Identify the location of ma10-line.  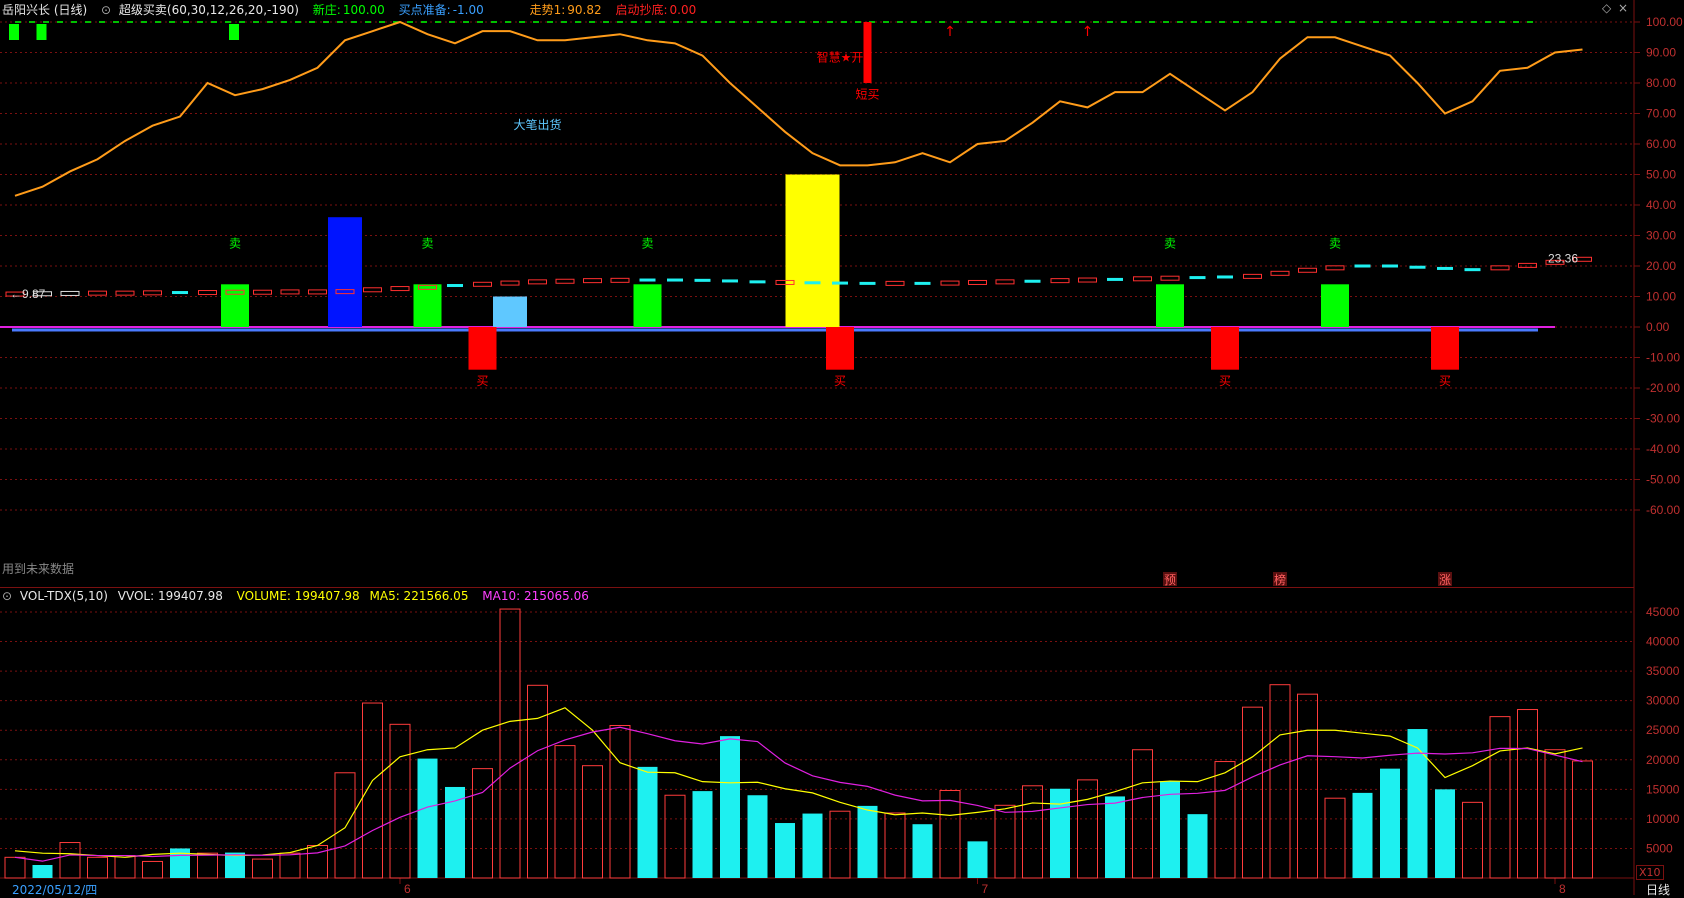
(798, 794).